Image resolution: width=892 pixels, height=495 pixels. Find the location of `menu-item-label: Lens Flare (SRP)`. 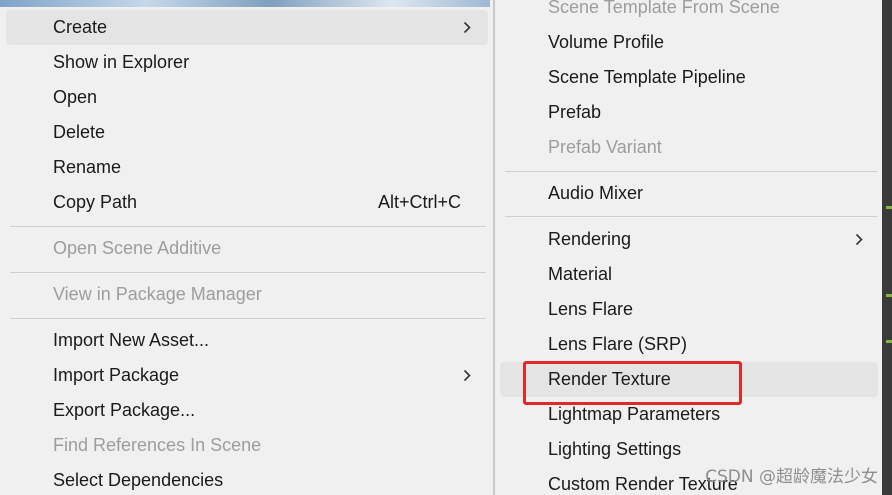

menu-item-label: Lens Flare (SRP) is located at coordinates (618, 344).